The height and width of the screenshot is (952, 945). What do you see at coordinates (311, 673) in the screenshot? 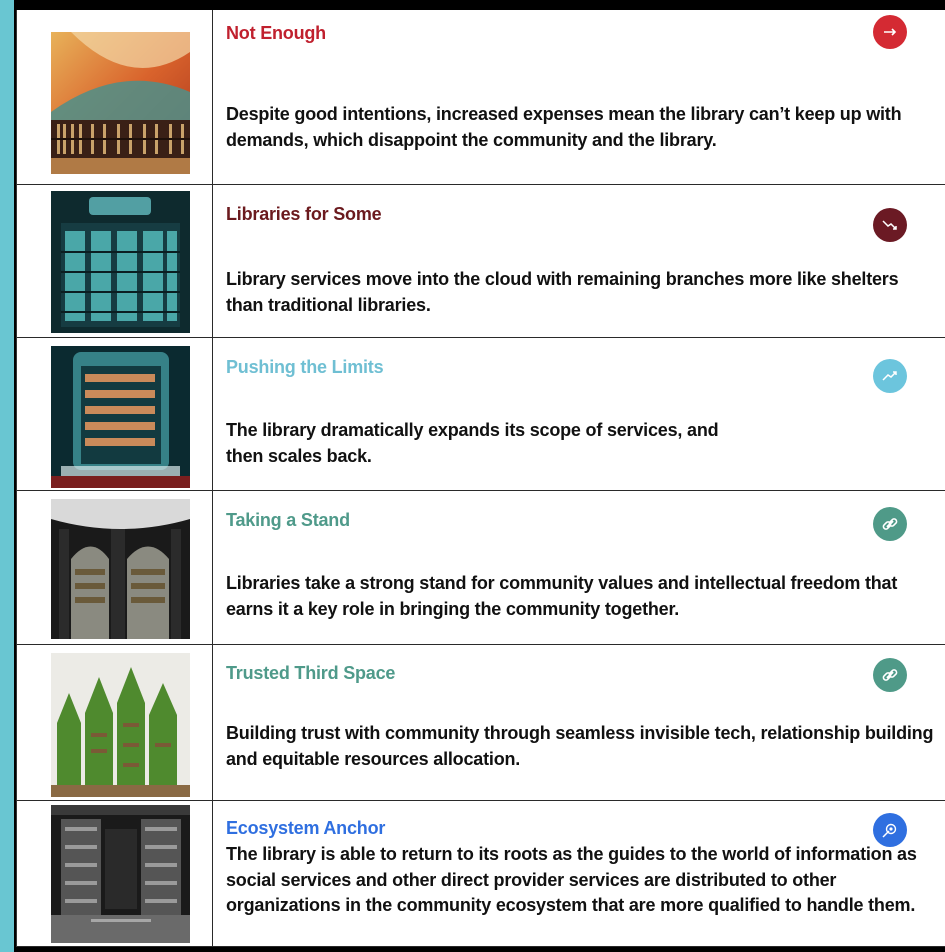
I see `scenario-title: Trusted Third Space` at bounding box center [311, 673].